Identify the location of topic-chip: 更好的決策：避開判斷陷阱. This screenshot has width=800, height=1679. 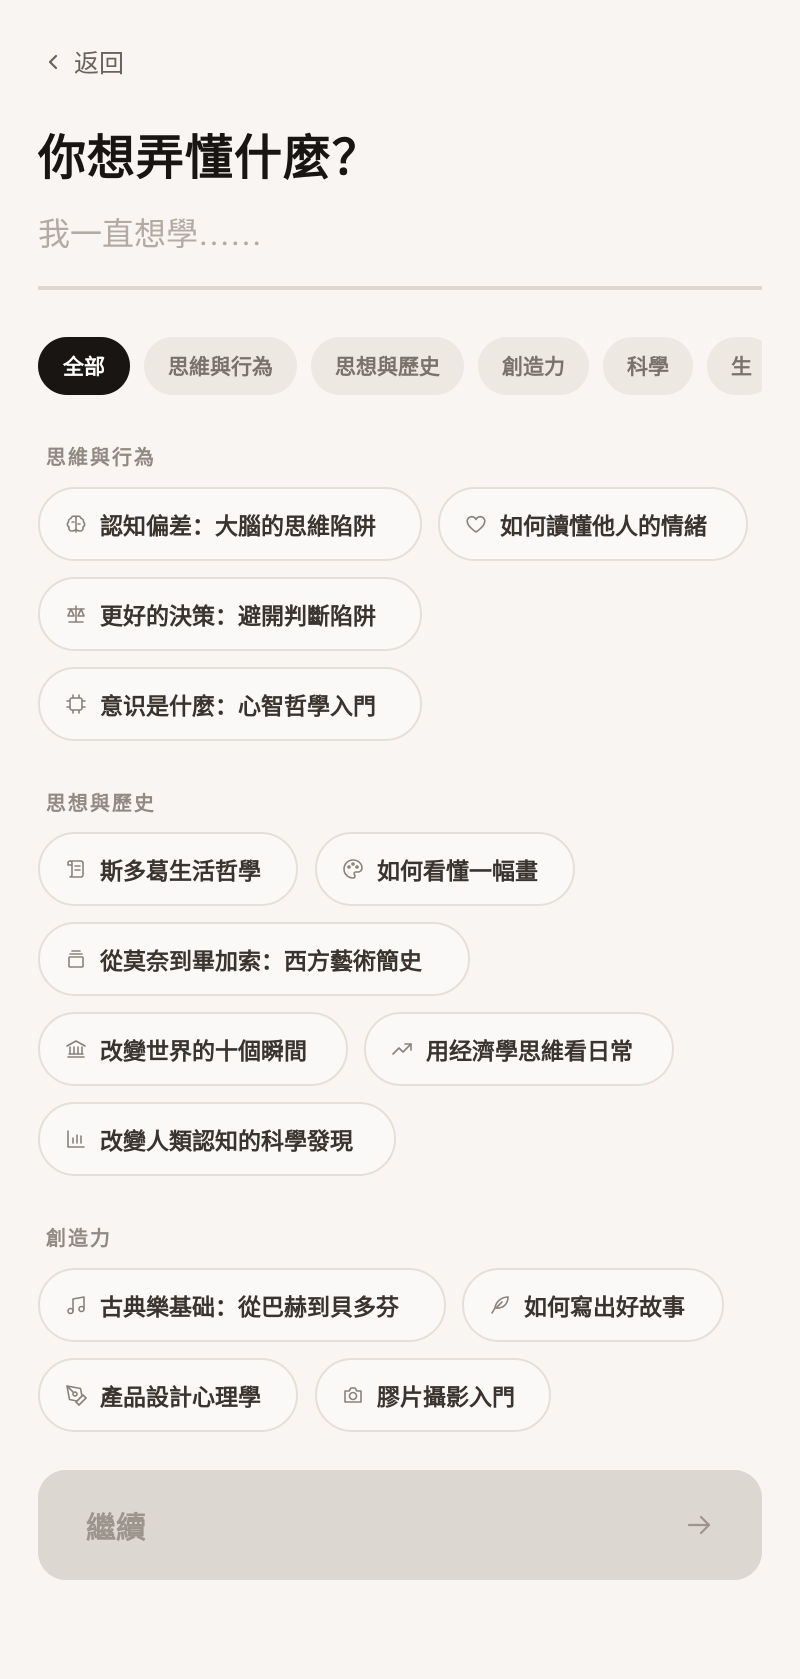
(230, 614).